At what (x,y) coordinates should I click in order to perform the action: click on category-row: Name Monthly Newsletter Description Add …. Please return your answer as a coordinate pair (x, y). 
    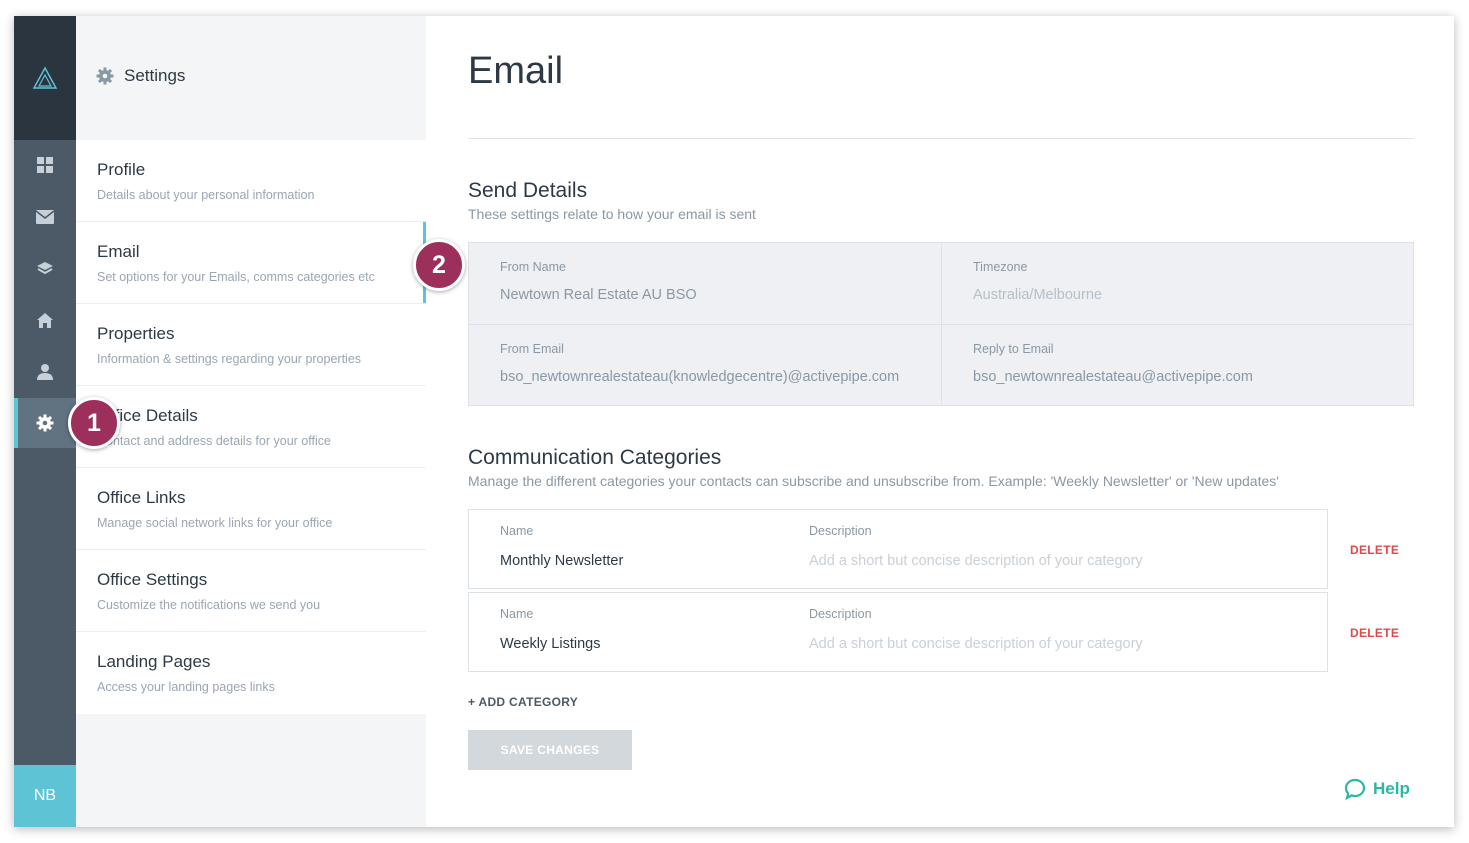
    Looking at the image, I should click on (898, 549).